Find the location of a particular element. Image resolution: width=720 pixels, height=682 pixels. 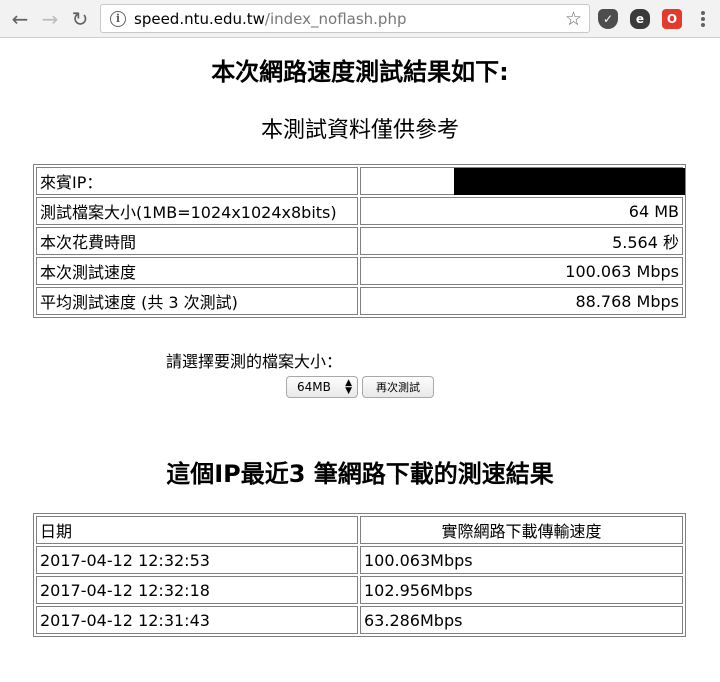

history-row: 2017-04-12 12:32:53 100.063Mbps is located at coordinates (359, 560).